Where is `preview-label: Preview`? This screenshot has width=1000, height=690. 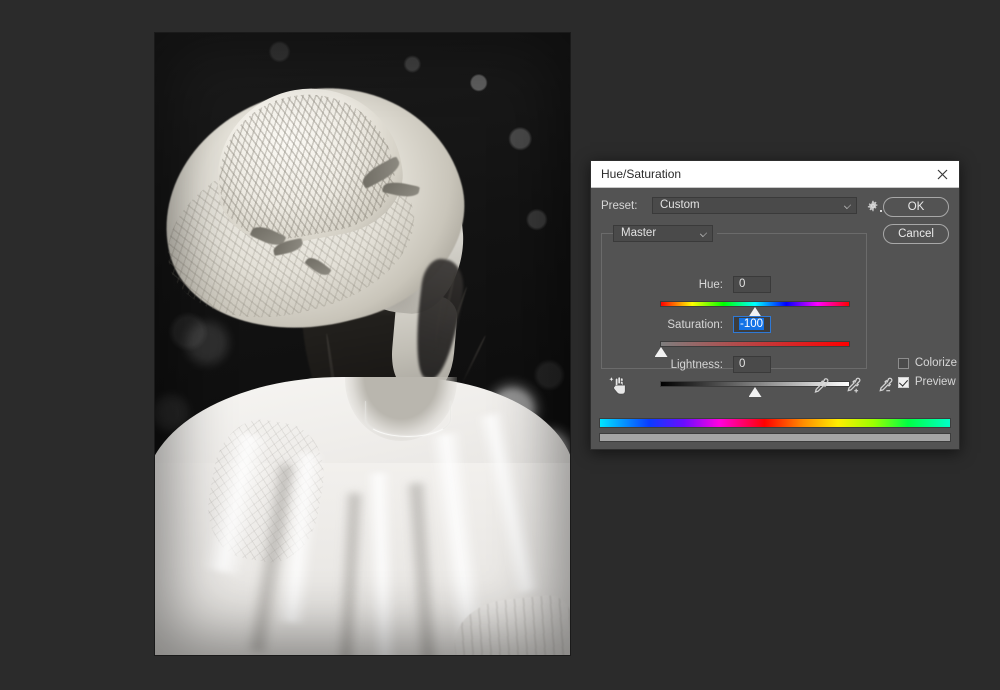
preview-label: Preview is located at coordinates (935, 382).